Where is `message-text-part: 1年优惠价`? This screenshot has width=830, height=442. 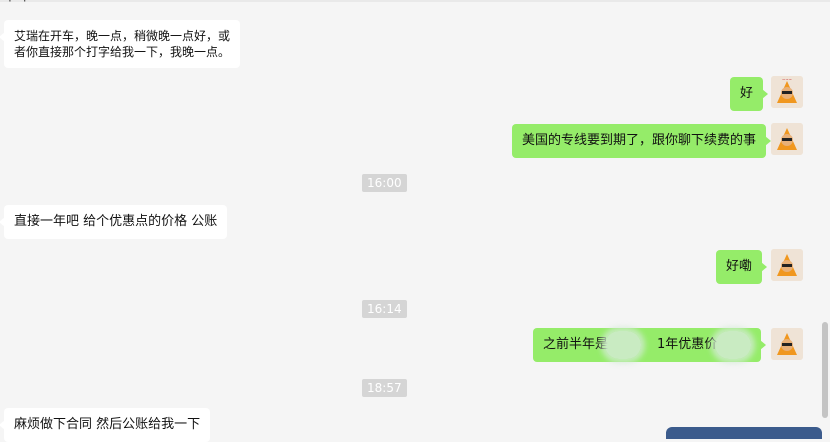
message-text-part: 1年优惠价 is located at coordinates (687, 344).